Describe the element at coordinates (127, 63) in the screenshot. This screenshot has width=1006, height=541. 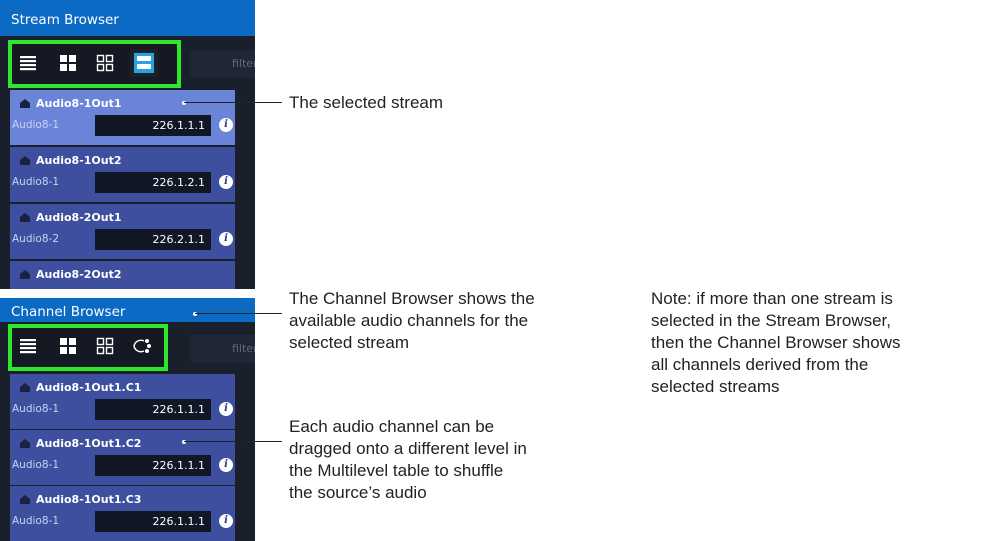
I see `stream-browser-toolbar` at that location.